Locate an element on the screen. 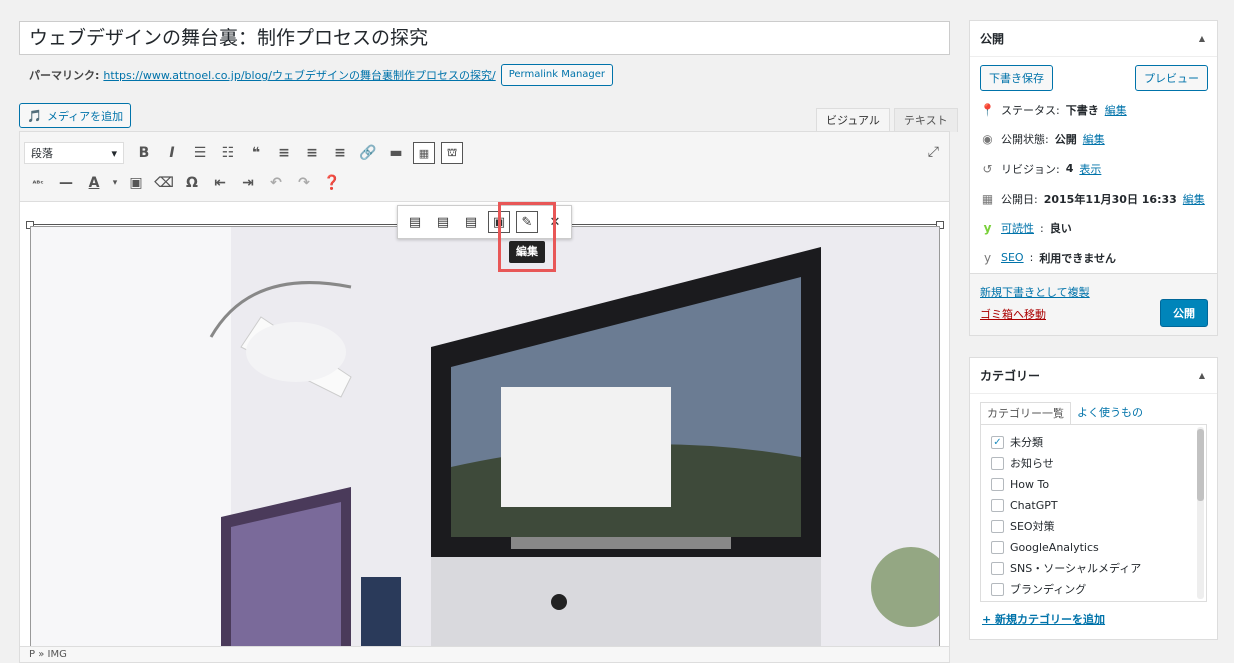 The height and width of the screenshot is (663, 1234). scrollbar-thumb is located at coordinates (1200, 464).